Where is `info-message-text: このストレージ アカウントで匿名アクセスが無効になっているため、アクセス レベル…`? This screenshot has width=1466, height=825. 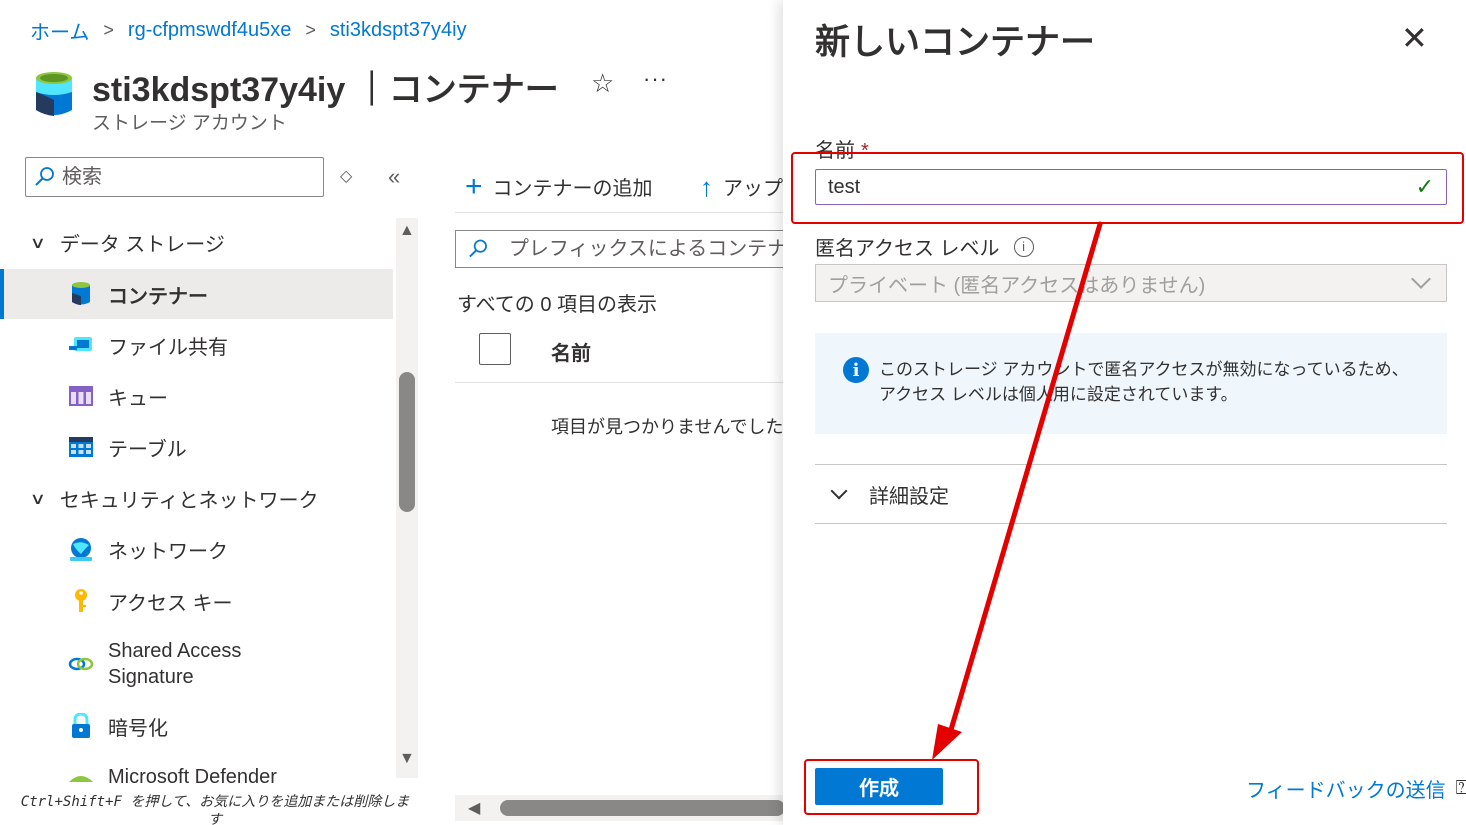 info-message-text: このストレージ アカウントで匿名アクセスが無効になっているため、アクセス レベル… is located at coordinates (1144, 382).